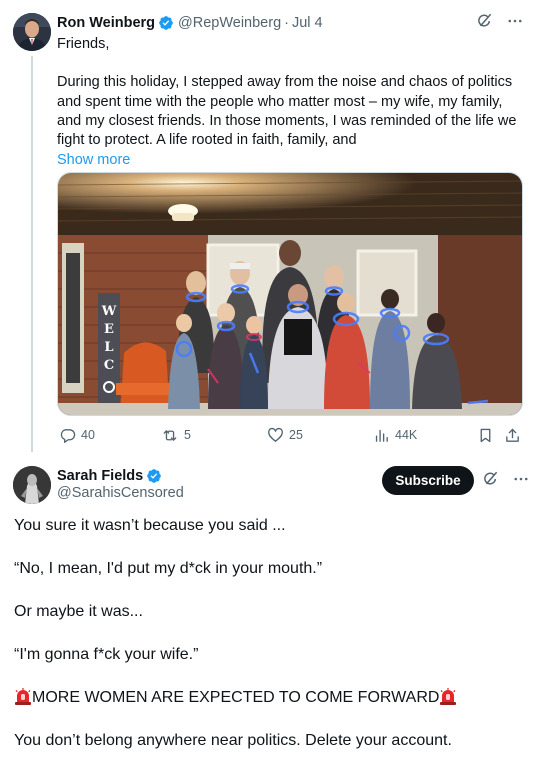  I want to click on tweet-text-alert-line: MORE WOMEN ARE EXPECTED TO COME FORWARD, so click(271, 697).